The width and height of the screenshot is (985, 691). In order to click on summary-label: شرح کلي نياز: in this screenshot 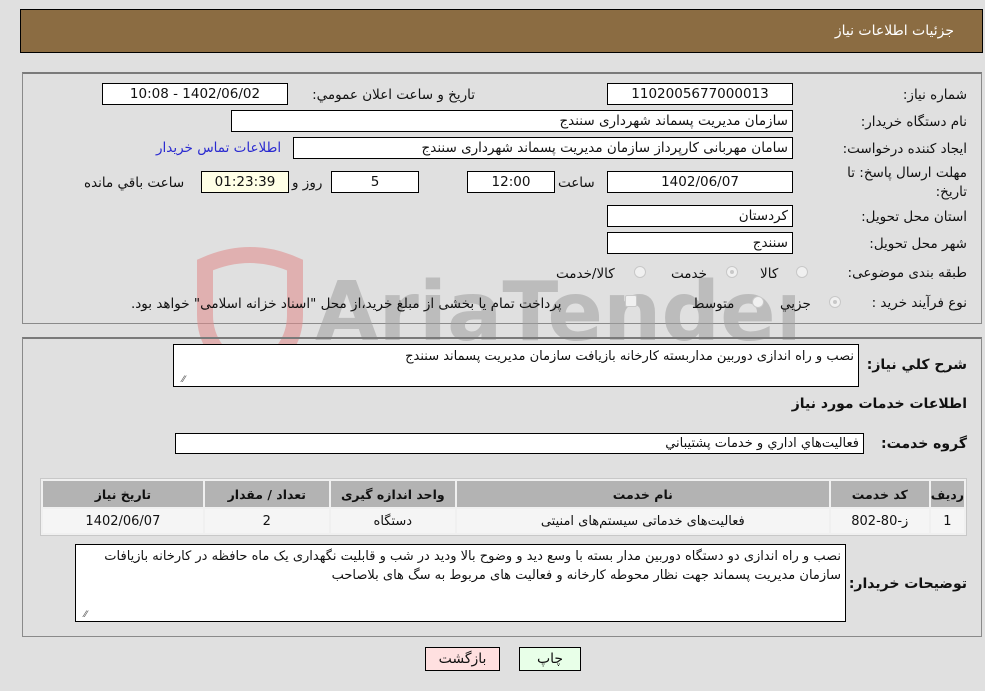, I will do `click(916, 365)`.